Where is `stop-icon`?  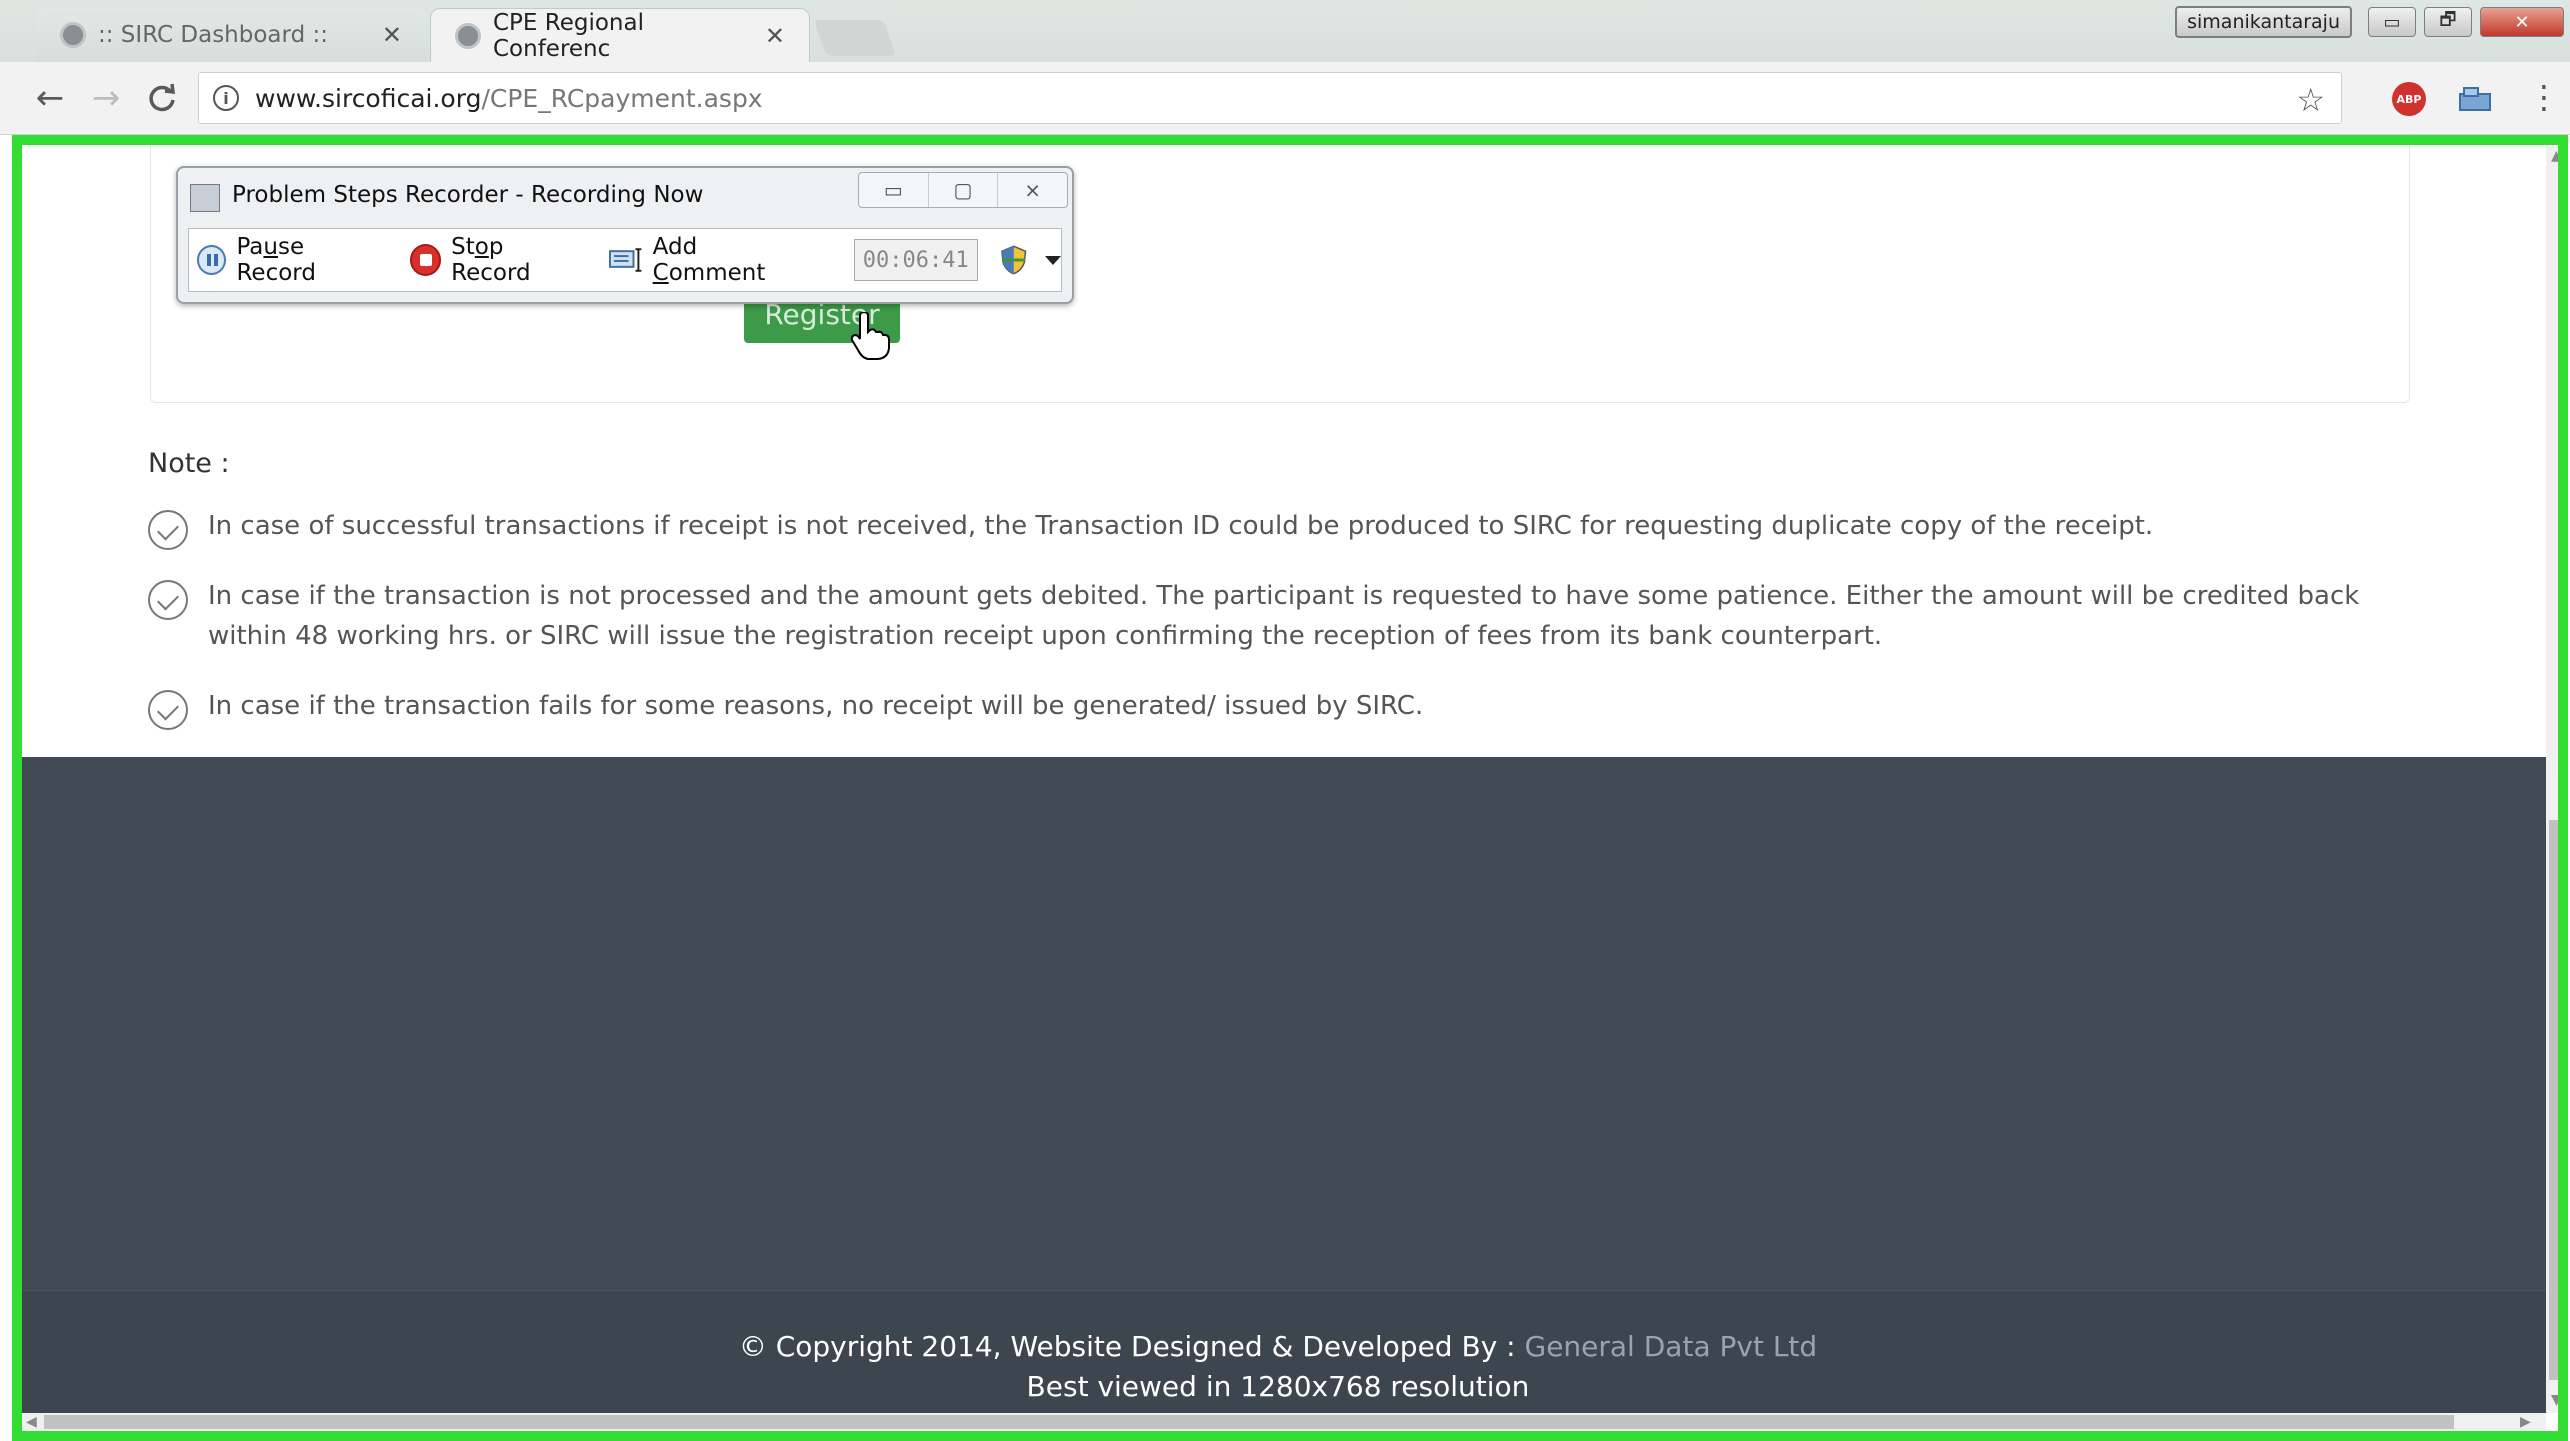 stop-icon is located at coordinates (425, 260).